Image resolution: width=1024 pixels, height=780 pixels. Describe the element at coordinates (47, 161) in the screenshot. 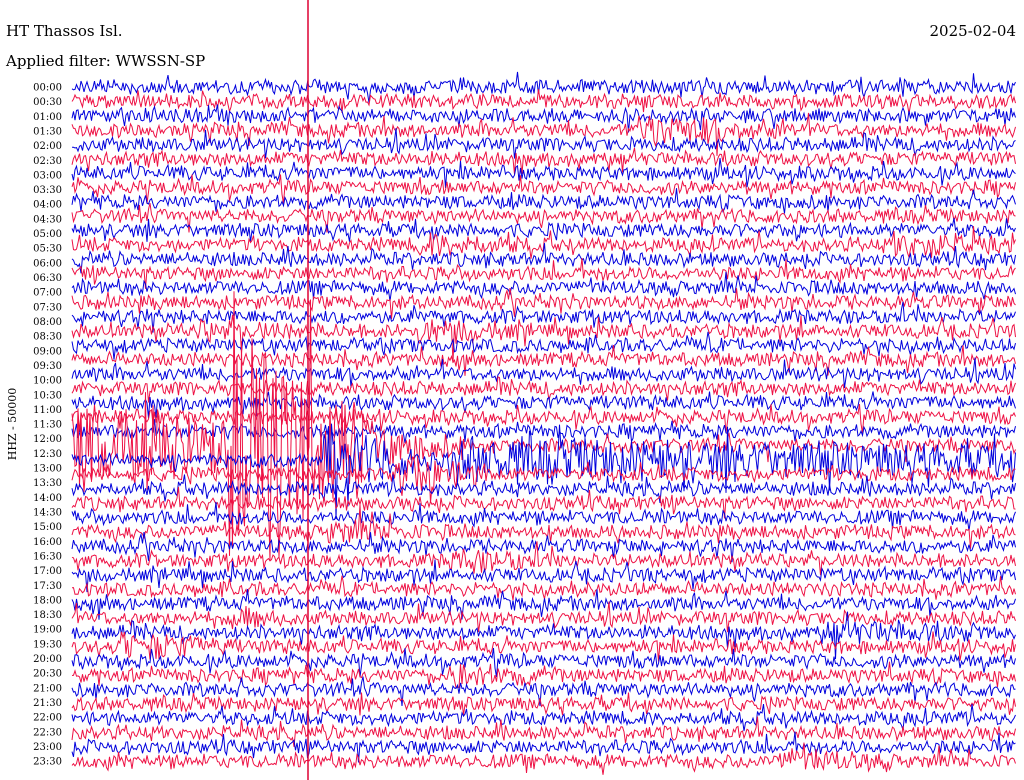

I see `tick-label: 02:30` at that location.